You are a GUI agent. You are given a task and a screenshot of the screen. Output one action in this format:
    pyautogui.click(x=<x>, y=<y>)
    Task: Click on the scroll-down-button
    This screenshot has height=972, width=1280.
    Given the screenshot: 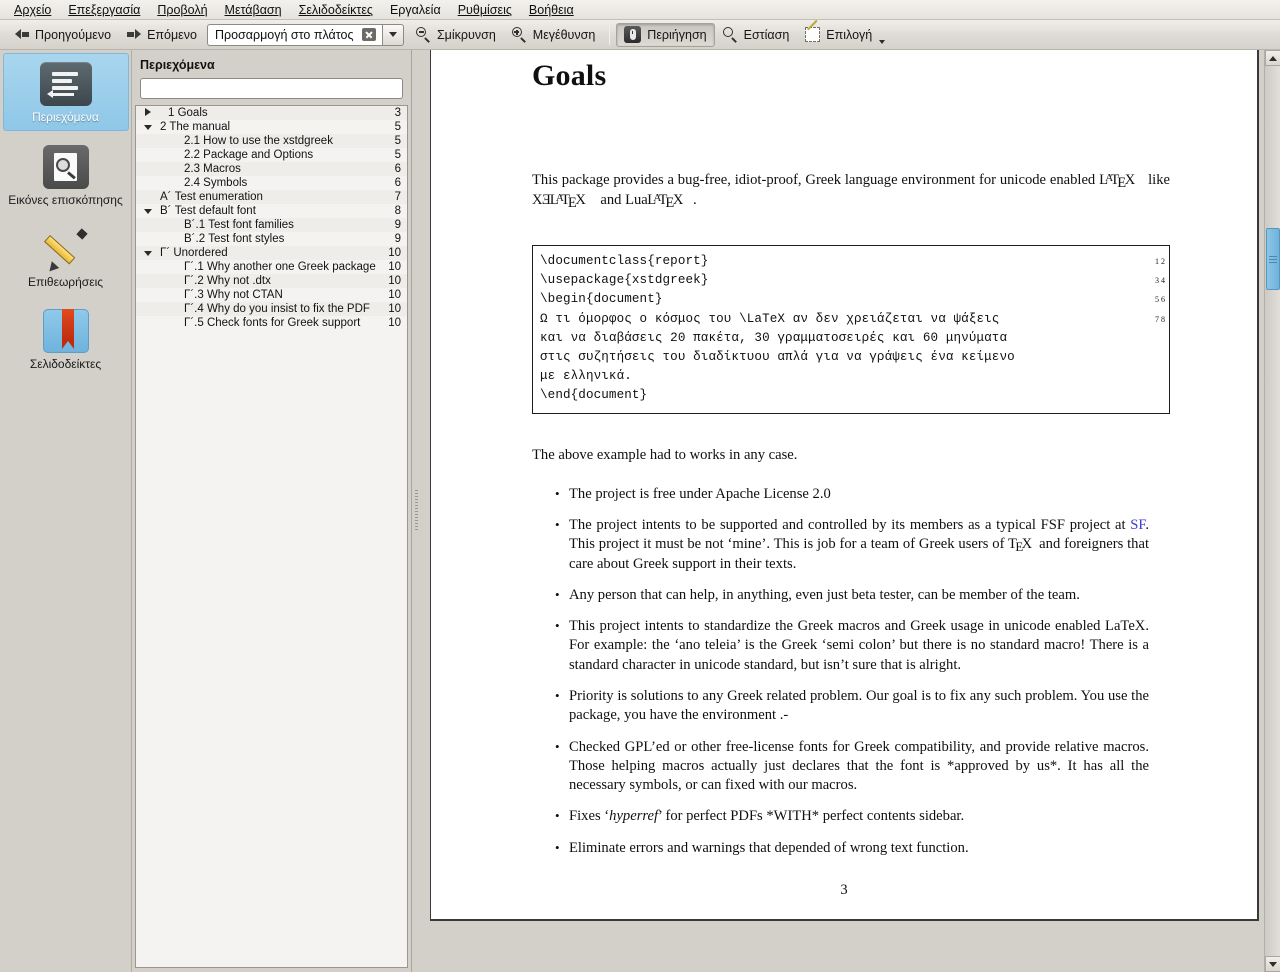 What is the action you would take?
    pyautogui.click(x=1272, y=964)
    